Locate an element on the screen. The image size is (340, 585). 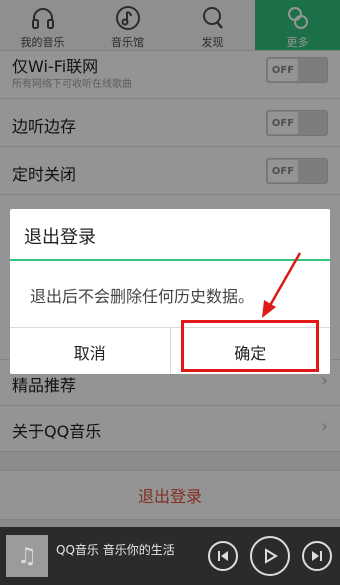
music-note-icon: ♫ is located at coordinates (27, 556).